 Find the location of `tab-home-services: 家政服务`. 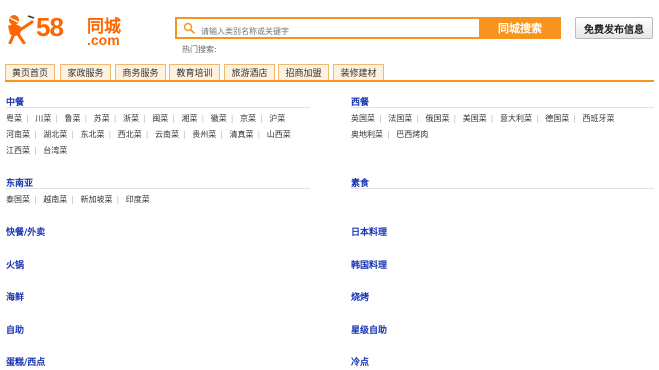

tab-home-services: 家政服务 is located at coordinates (85, 72).